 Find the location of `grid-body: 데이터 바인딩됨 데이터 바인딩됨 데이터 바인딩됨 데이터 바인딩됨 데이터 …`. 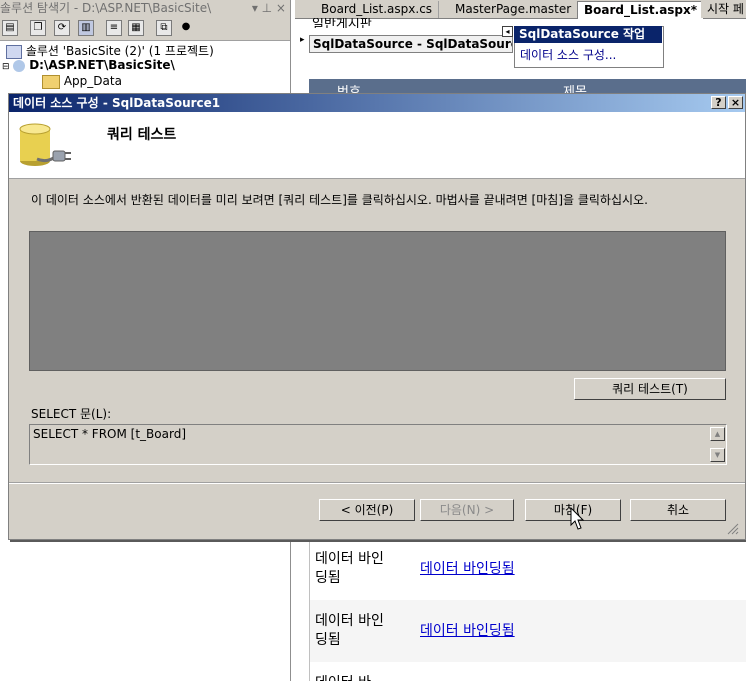

grid-body: 데이터 바인딩됨 데이터 바인딩됨 데이터 바인딩됨 데이터 바인딩됨 데이터 … is located at coordinates (527, 610).